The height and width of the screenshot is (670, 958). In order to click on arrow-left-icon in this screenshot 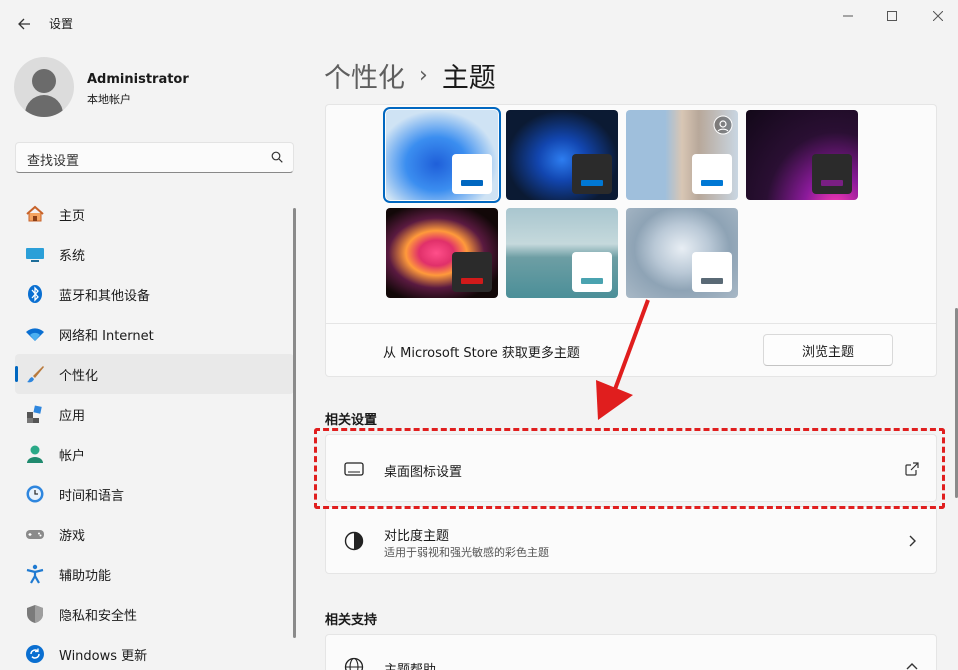, I will do `click(24, 24)`.